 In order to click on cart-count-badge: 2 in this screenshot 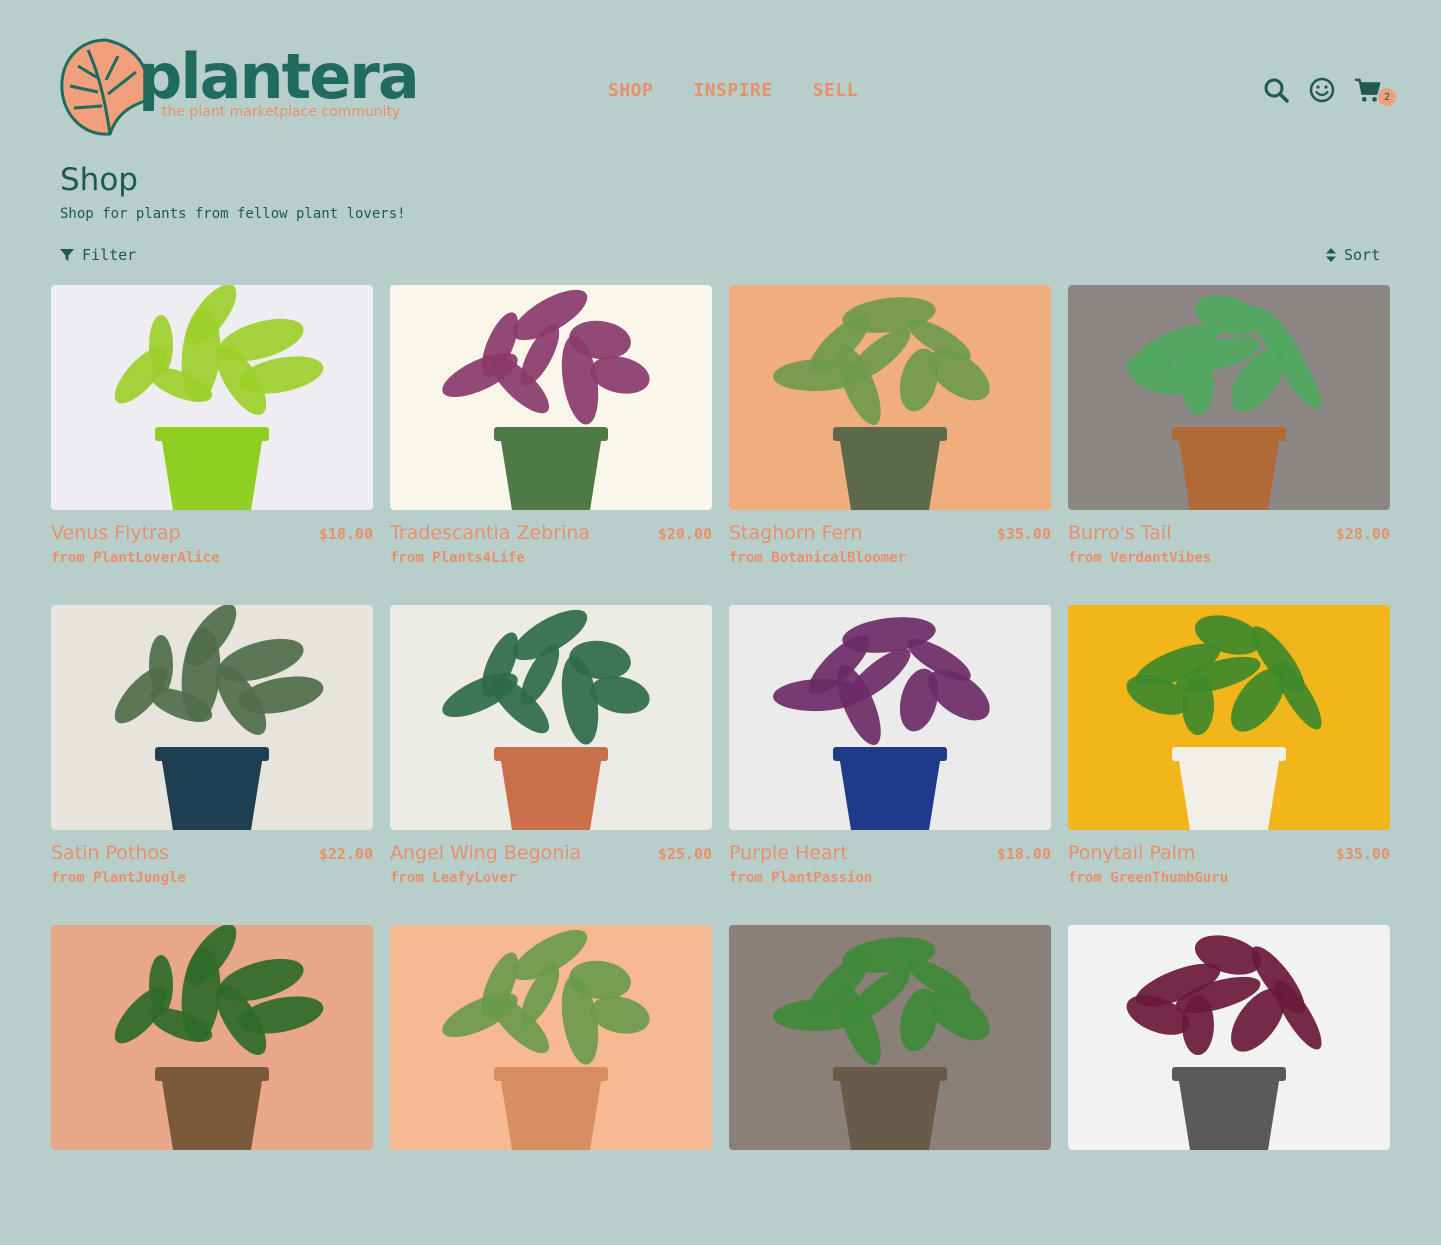, I will do `click(1387, 97)`.